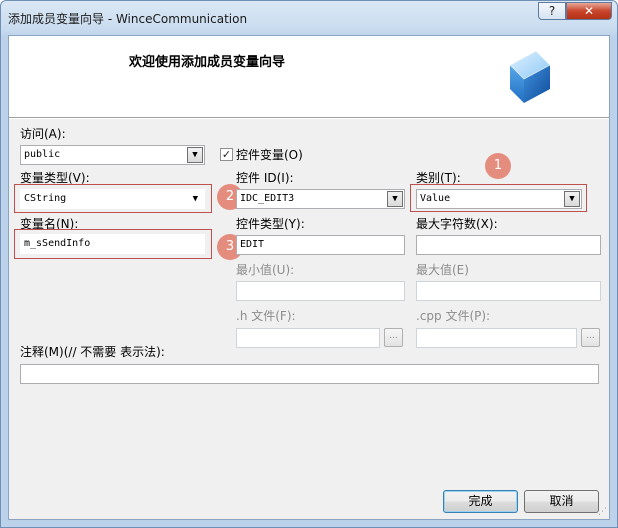 Image resolution: width=618 pixels, height=528 pixels. What do you see at coordinates (226, 154) in the screenshot?
I see `control-variable-checkbox: ✓` at bounding box center [226, 154].